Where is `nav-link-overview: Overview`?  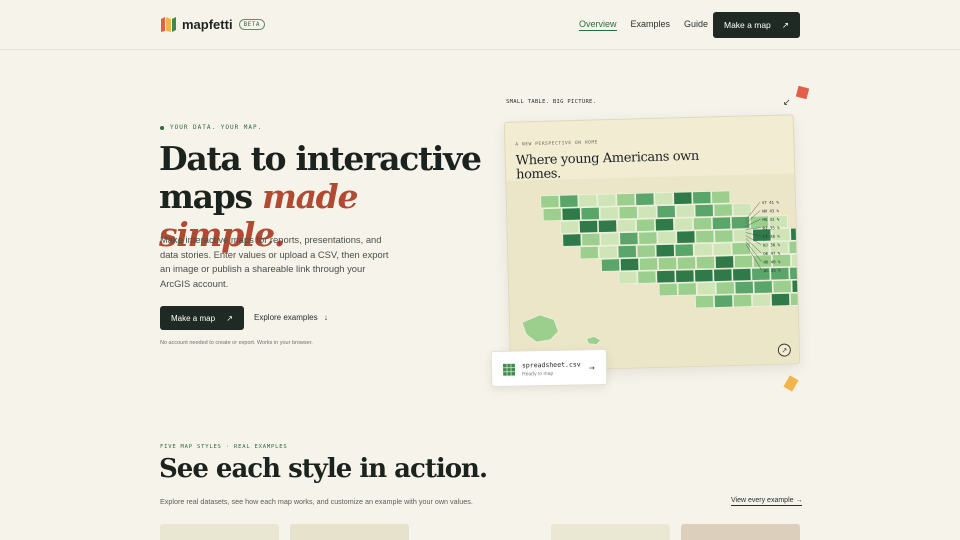 nav-link-overview: Overview is located at coordinates (598, 25).